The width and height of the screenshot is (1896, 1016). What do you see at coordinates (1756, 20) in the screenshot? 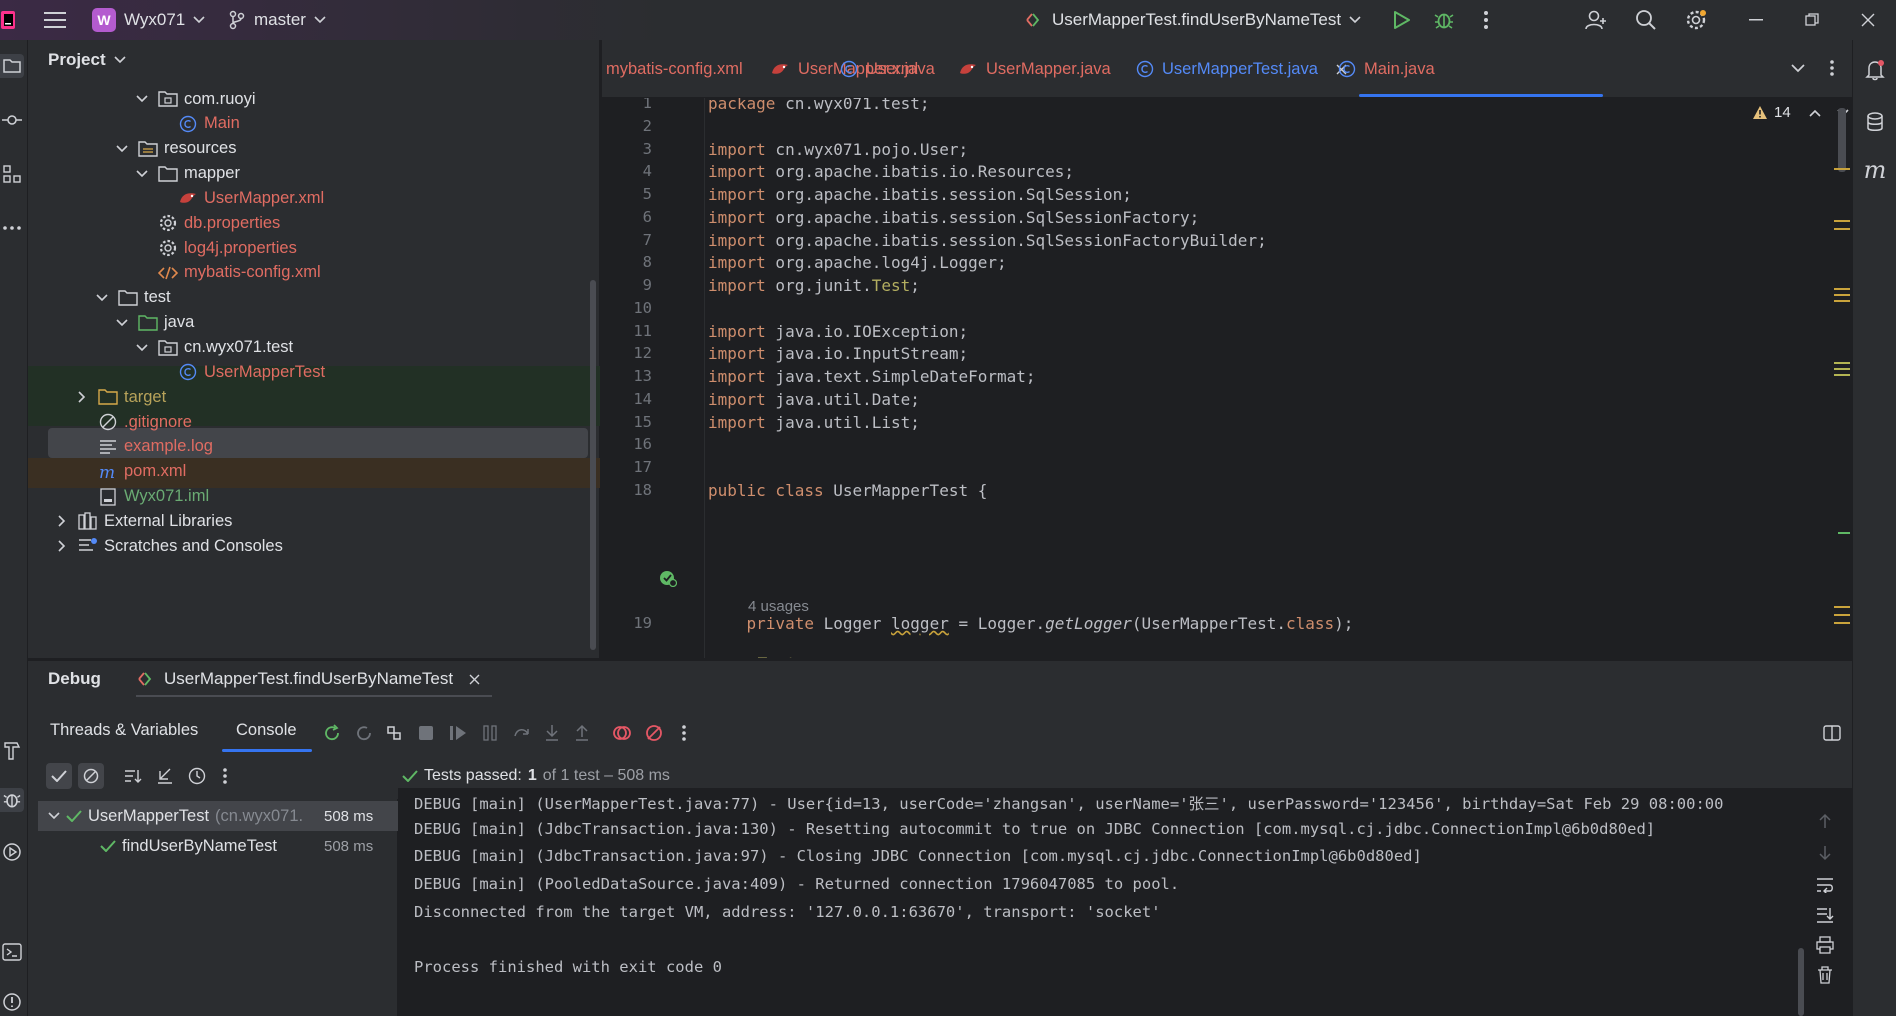
I see `minimize-window-icon` at bounding box center [1756, 20].